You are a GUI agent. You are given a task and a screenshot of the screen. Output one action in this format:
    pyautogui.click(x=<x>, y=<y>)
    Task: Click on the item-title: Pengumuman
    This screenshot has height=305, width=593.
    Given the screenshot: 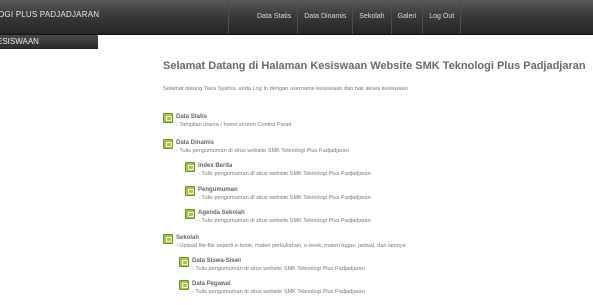 What is the action you would take?
    pyautogui.click(x=284, y=190)
    